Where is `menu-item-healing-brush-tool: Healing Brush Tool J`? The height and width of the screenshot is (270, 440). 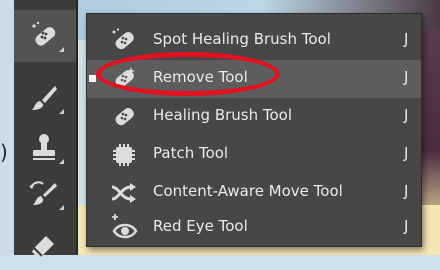 menu-item-healing-brush-tool: Healing Brush Tool J is located at coordinates (254, 117).